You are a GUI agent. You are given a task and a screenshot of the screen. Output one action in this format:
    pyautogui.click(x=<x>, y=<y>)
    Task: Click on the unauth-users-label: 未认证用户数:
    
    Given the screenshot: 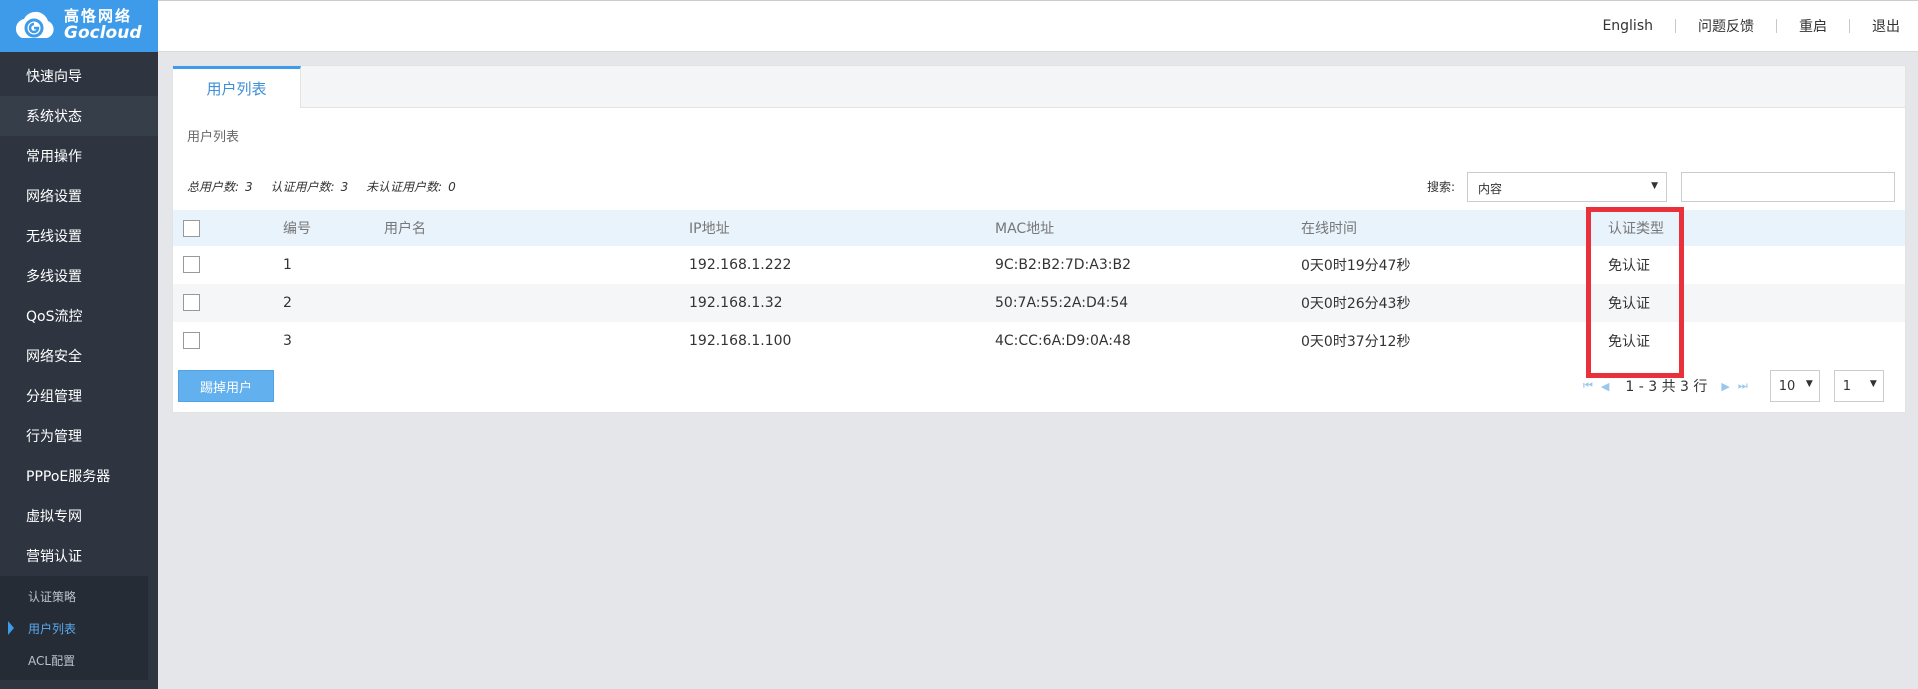 What is the action you would take?
    pyautogui.click(x=404, y=187)
    